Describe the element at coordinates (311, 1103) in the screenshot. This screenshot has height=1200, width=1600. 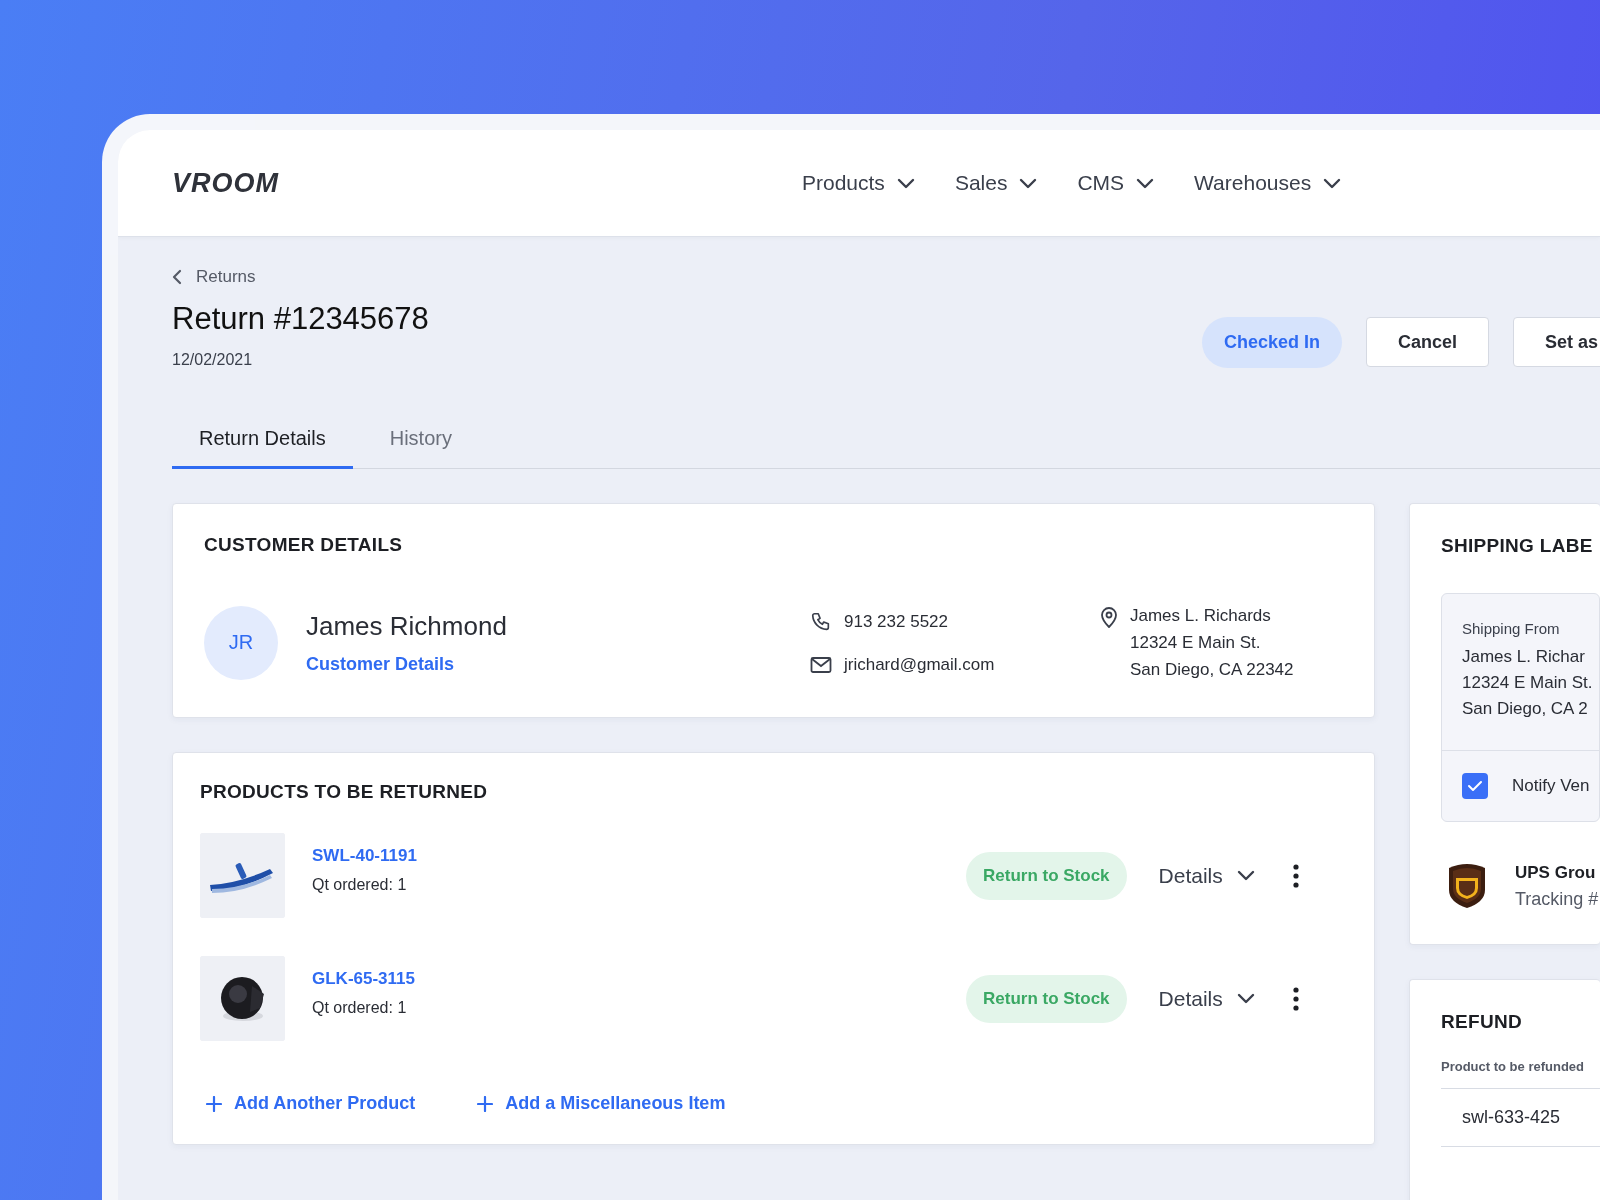
I see `add-link: Add Another Product` at that location.